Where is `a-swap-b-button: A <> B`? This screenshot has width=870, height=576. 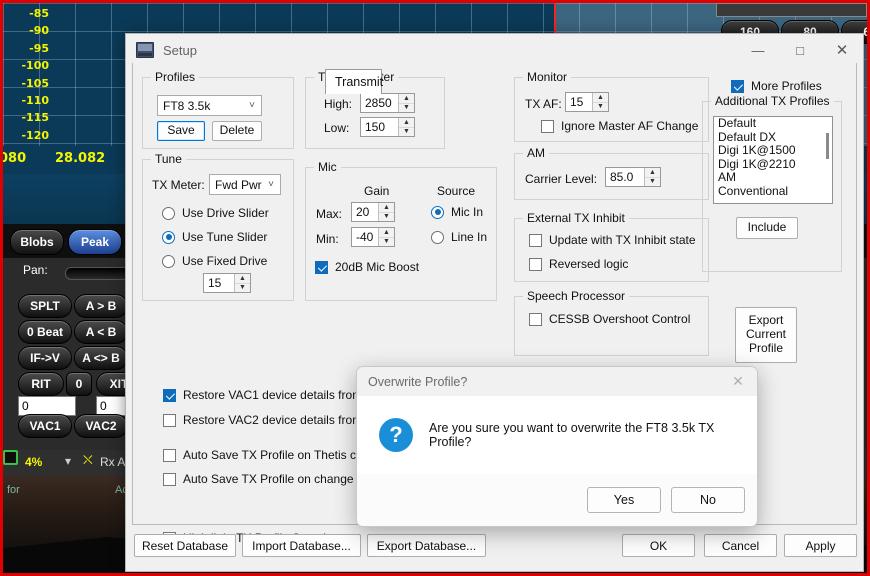
a-swap-b-button: A <> B is located at coordinates (101, 358).